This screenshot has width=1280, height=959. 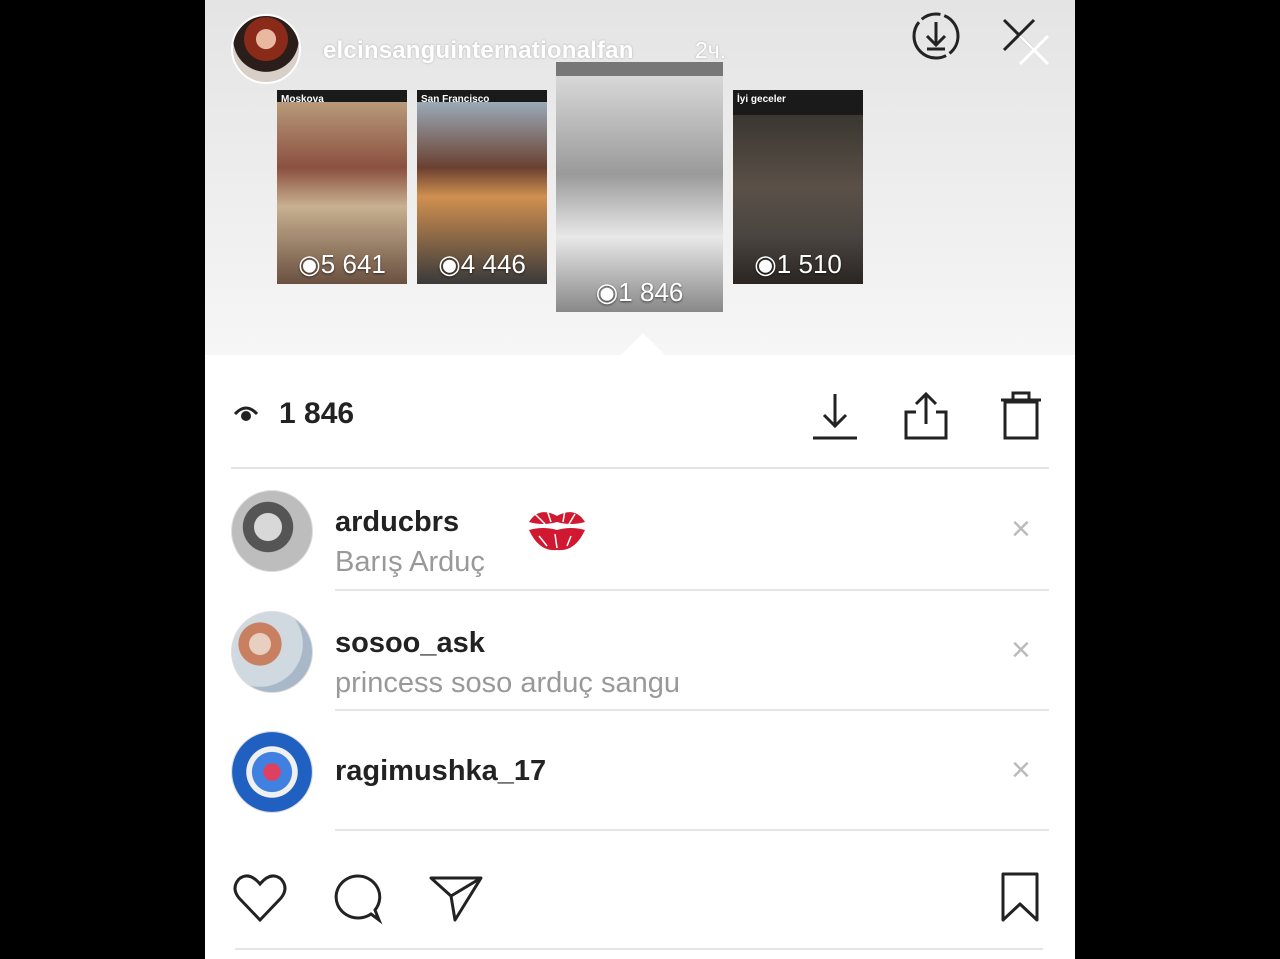 I want to click on viewer-row: arducbrs Barış Arduç ×, so click(x=640, y=540).